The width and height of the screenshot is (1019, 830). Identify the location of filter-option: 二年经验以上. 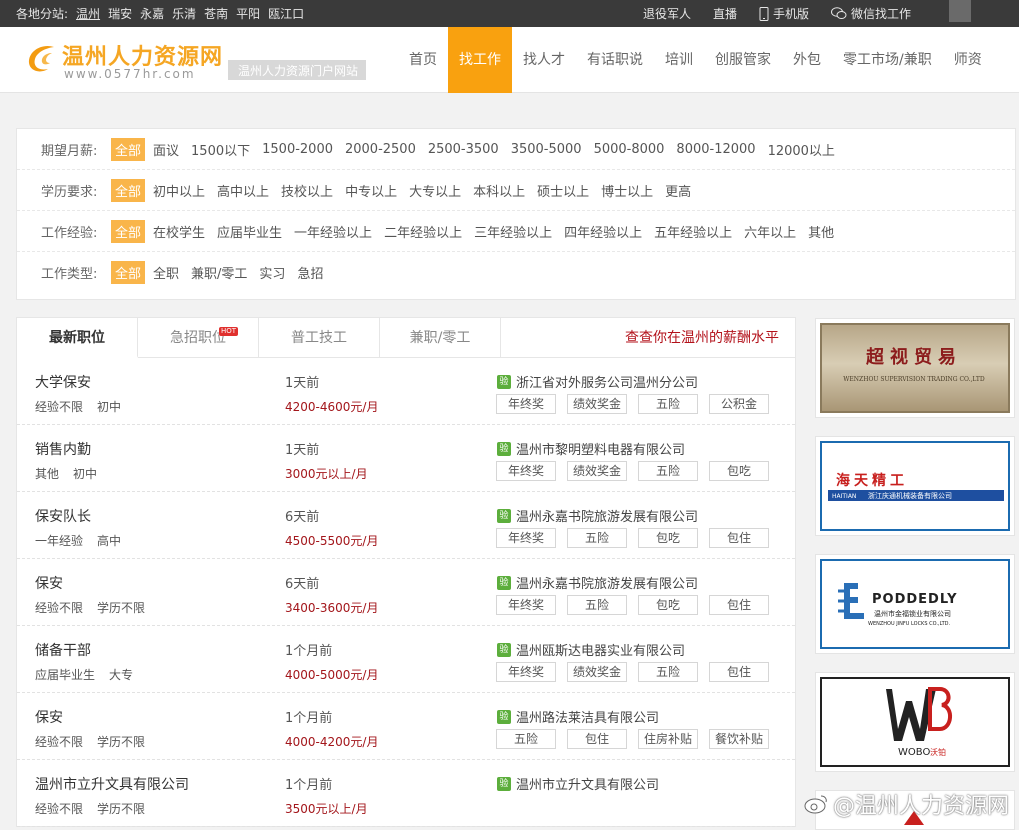
(423, 231).